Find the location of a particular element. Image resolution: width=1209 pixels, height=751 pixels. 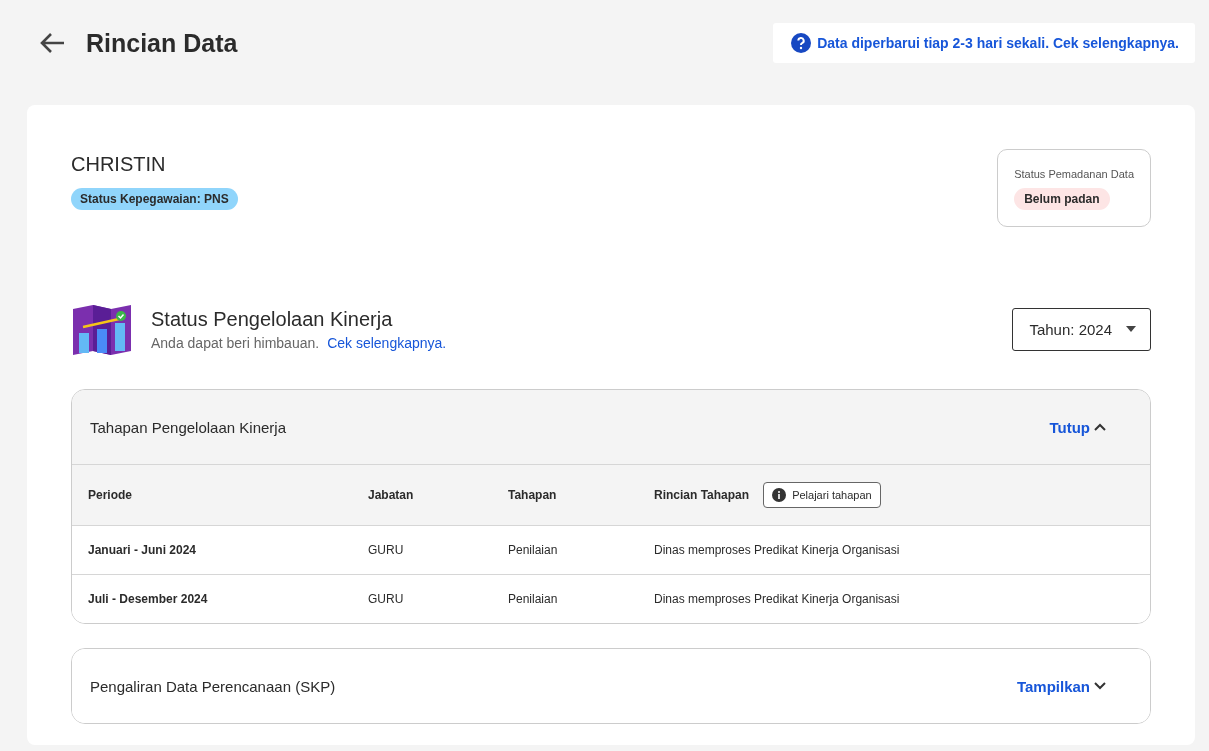

toggle-button: Tampilkan is located at coordinates (1061, 686).